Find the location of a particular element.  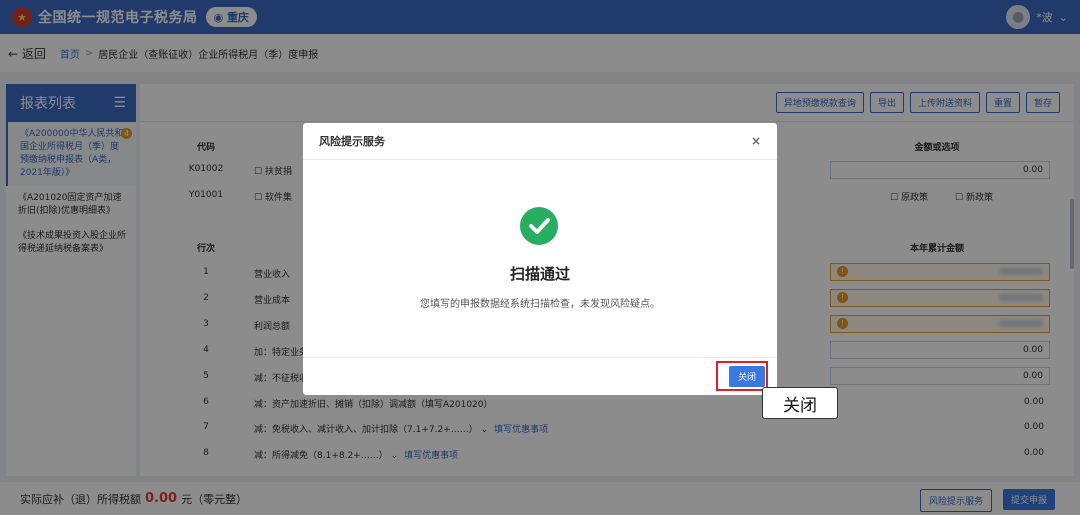

result-text: 您填写的申报数据经系统扫描检查，未发现风险疑点。 is located at coordinates (540, 304).